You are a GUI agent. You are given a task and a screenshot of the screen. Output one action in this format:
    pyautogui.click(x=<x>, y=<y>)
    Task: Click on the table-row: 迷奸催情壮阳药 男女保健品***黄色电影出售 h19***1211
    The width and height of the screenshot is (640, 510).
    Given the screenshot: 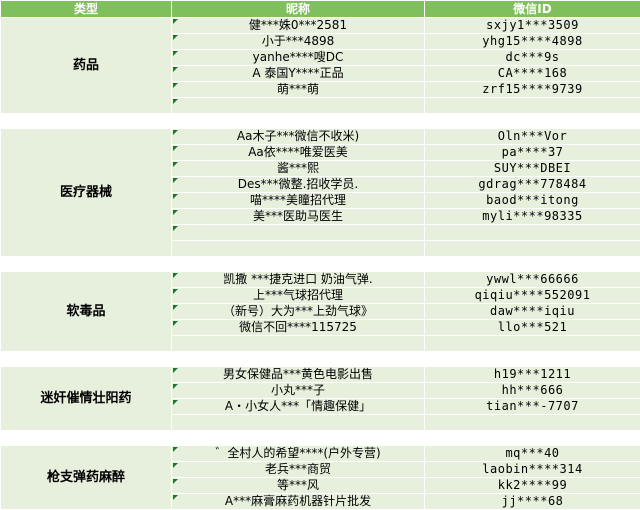 What is the action you would take?
    pyautogui.click(x=320, y=375)
    